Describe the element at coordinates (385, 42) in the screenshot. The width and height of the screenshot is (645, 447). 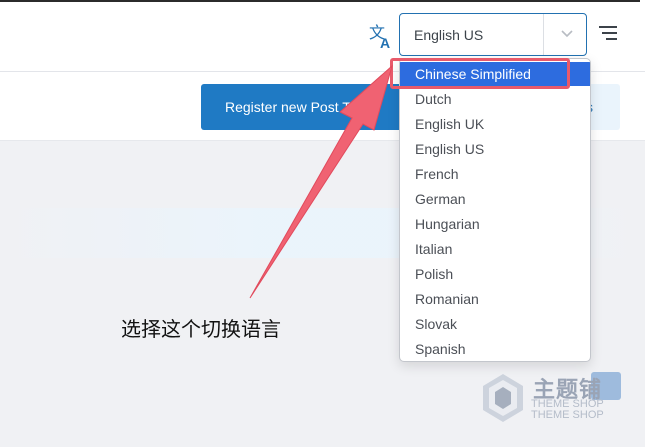
I see `svg-text: A` at that location.